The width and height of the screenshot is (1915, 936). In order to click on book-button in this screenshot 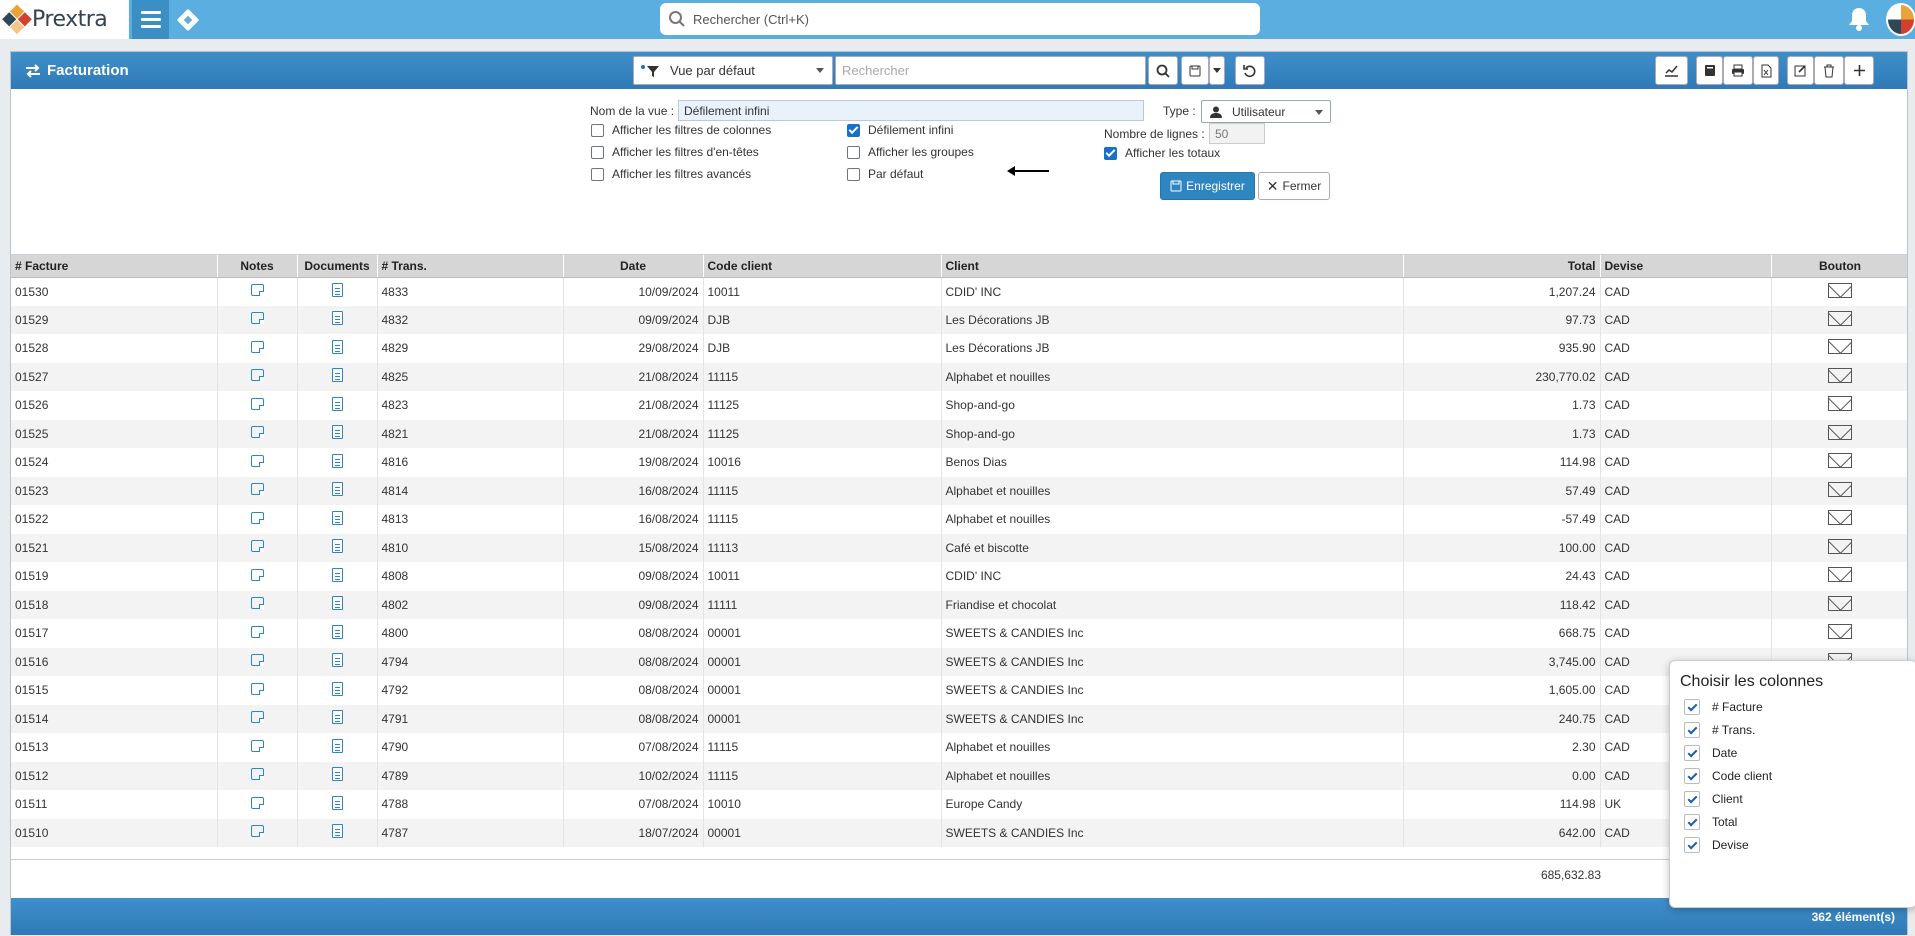, I will do `click(1709, 70)`.